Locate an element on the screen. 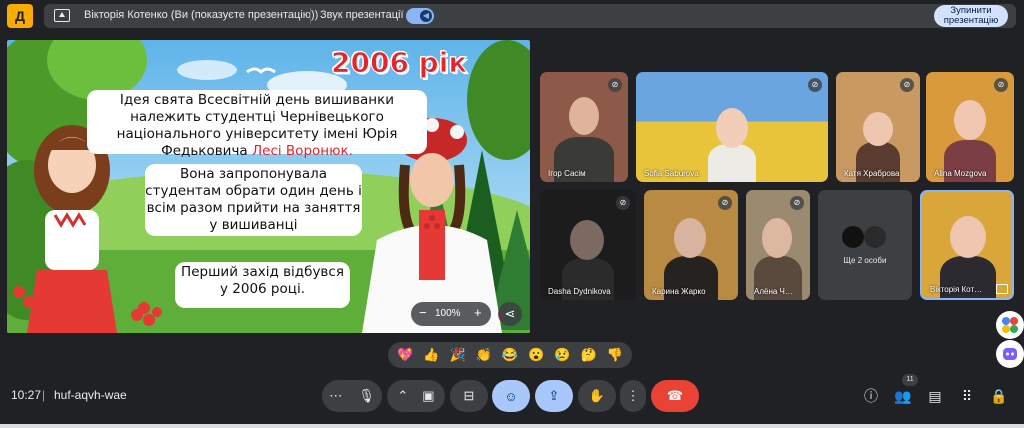 The width and height of the screenshot is (1024, 428). reaction-surprised: 😮 is located at coordinates (536, 355).